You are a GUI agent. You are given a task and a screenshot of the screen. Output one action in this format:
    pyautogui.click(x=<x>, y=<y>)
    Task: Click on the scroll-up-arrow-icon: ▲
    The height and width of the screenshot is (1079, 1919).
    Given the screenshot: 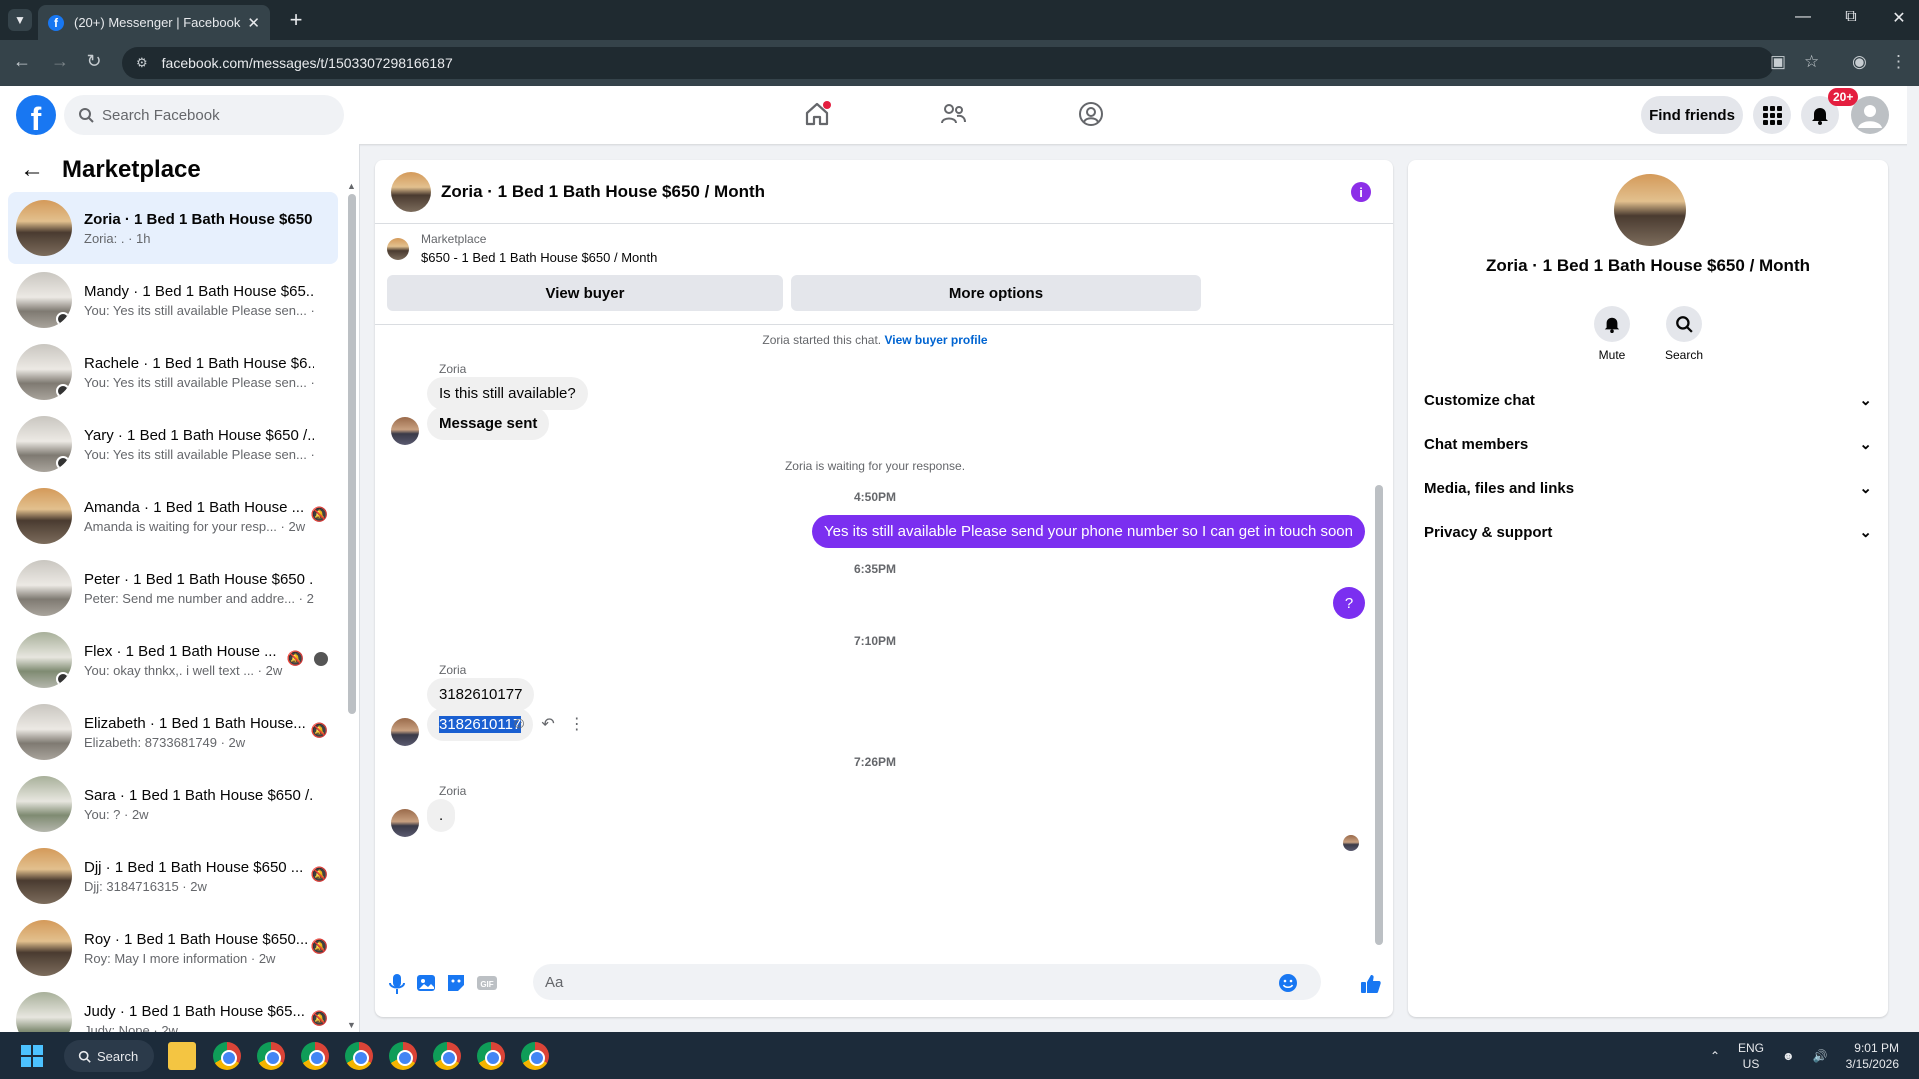 What is the action you would take?
    pyautogui.click(x=351, y=186)
    